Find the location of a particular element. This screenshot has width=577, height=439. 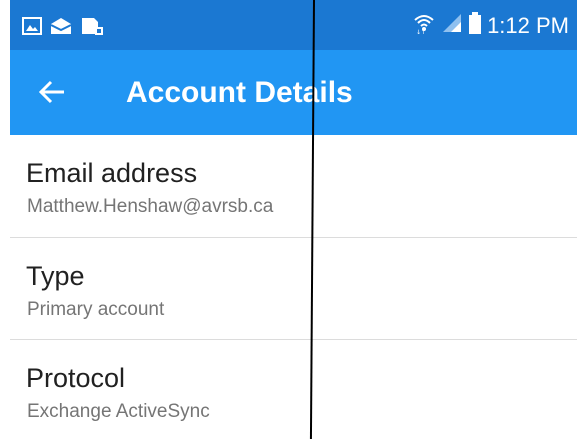

wifi-icon: ↓↑ is located at coordinates (424, 25).